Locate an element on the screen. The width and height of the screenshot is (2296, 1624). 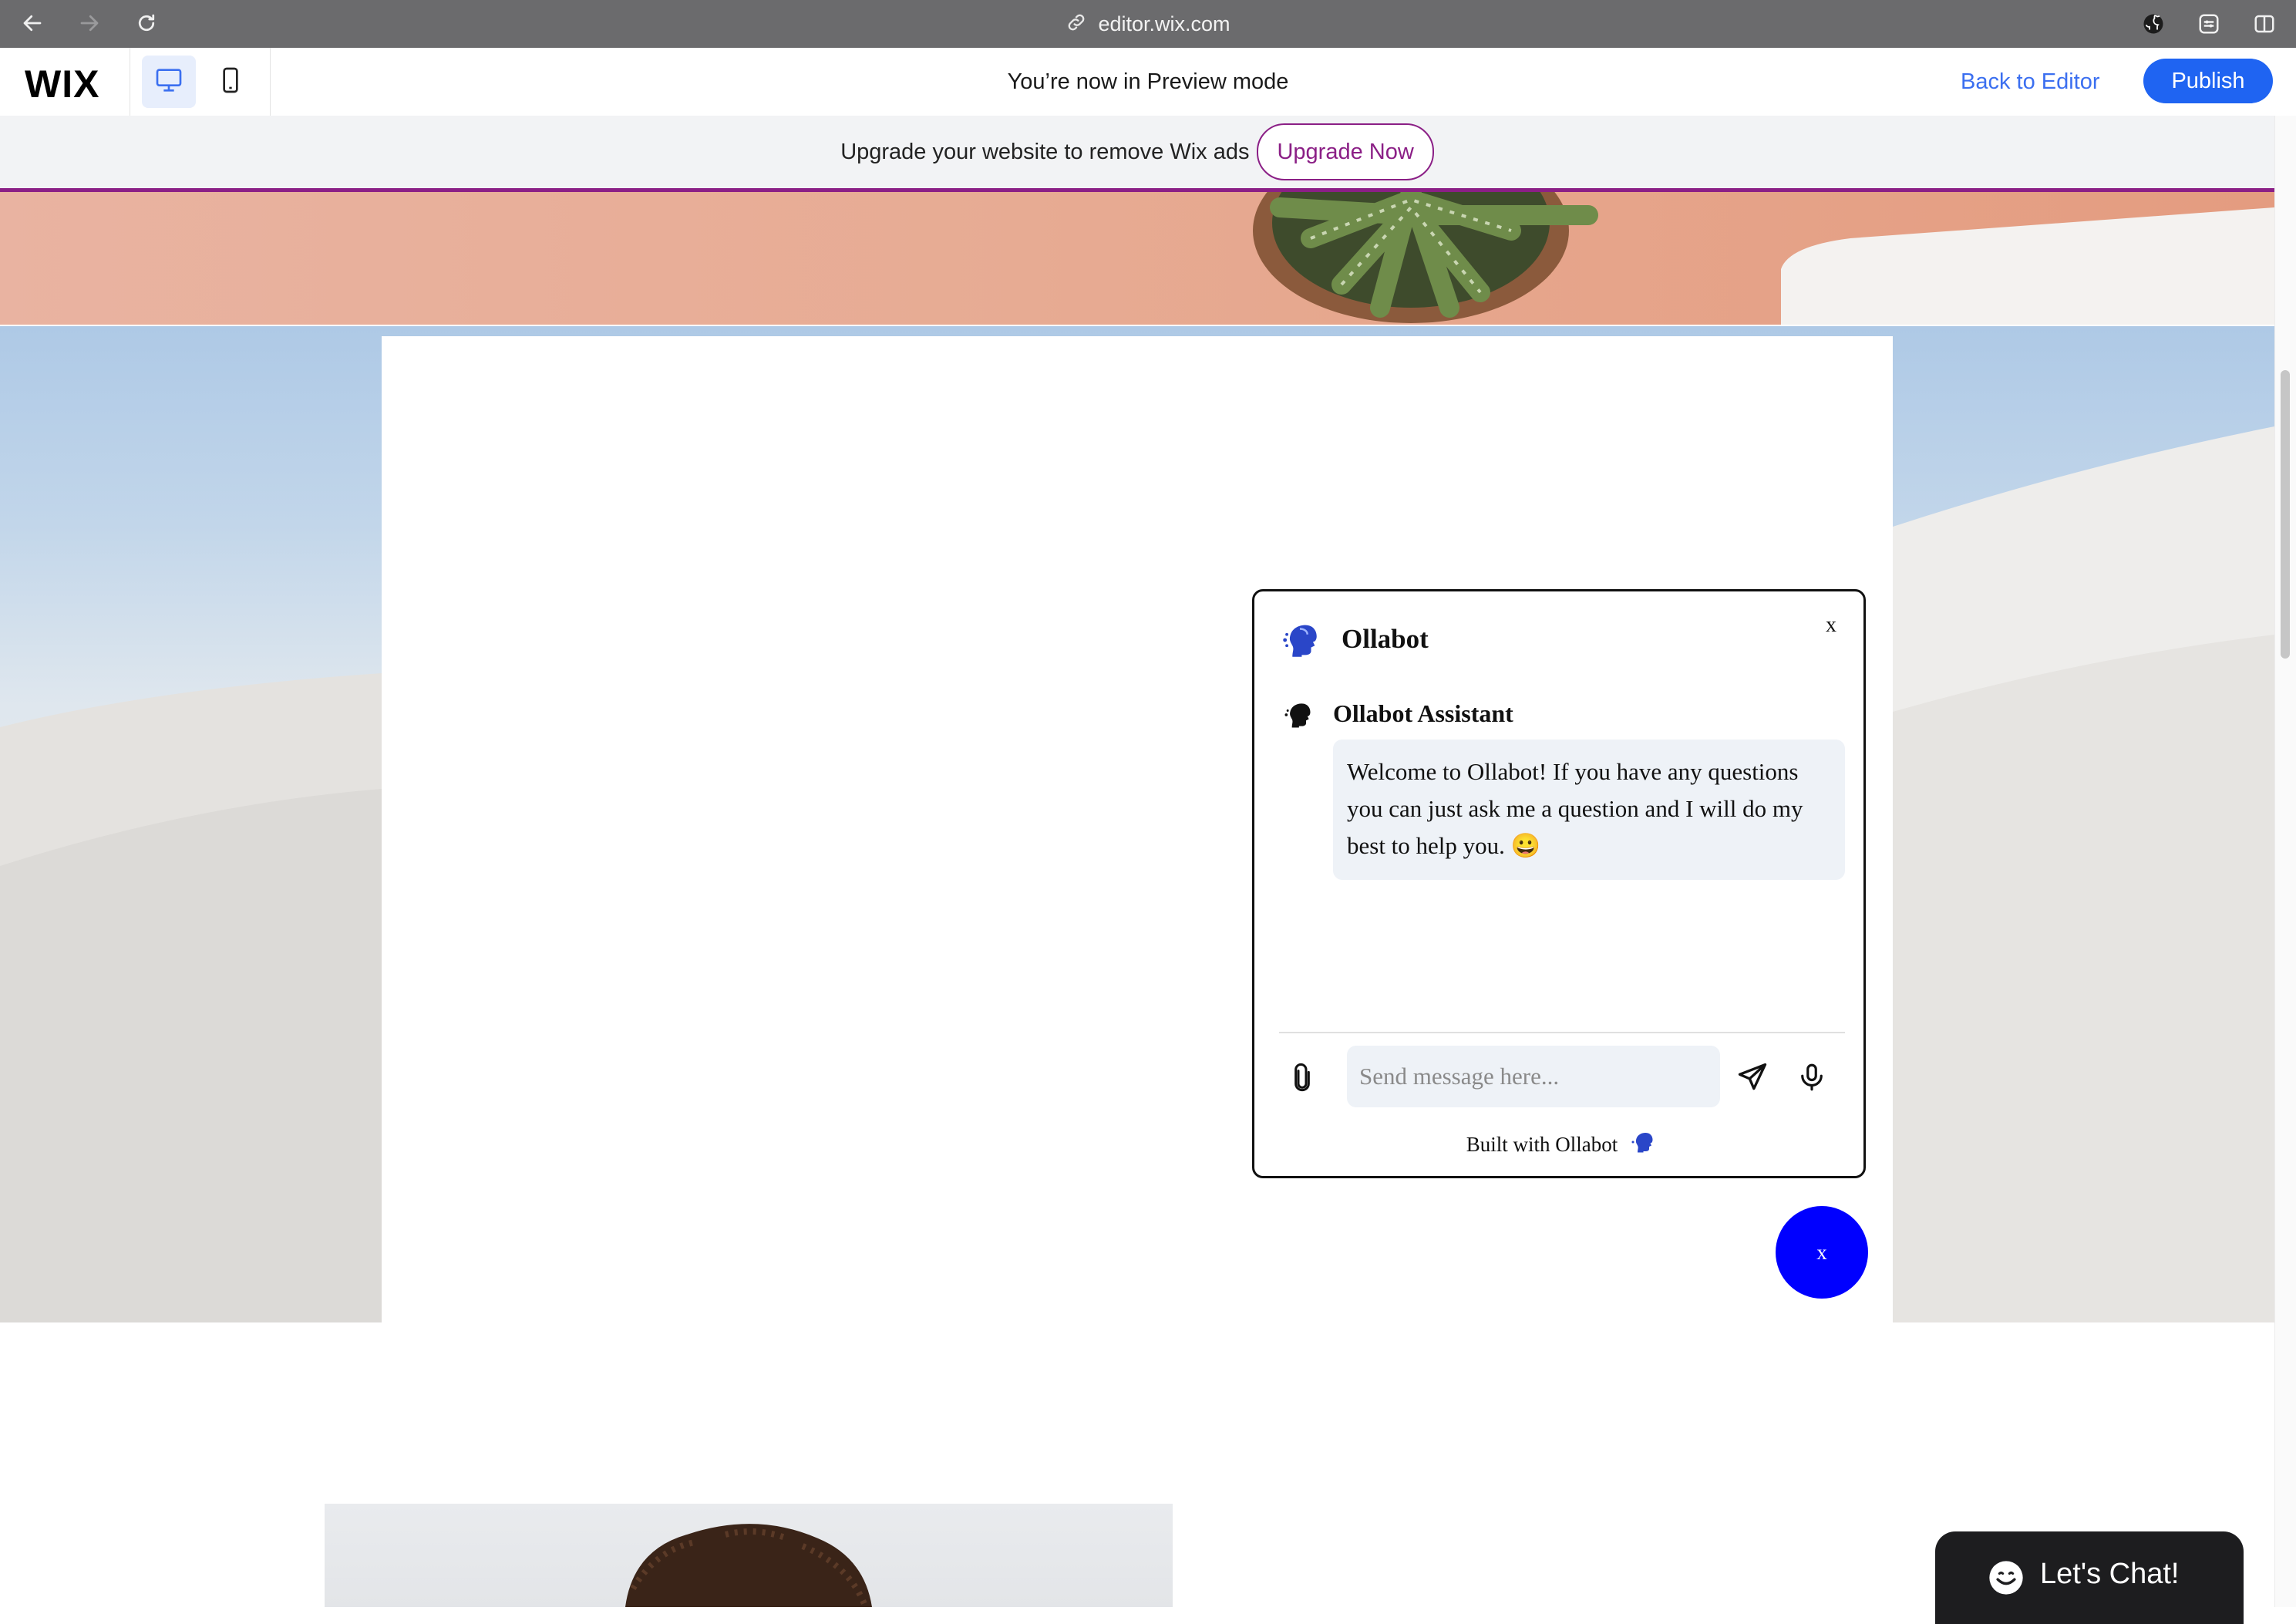
built-with-label: Built with Ollabot is located at coordinates (1542, 1144).